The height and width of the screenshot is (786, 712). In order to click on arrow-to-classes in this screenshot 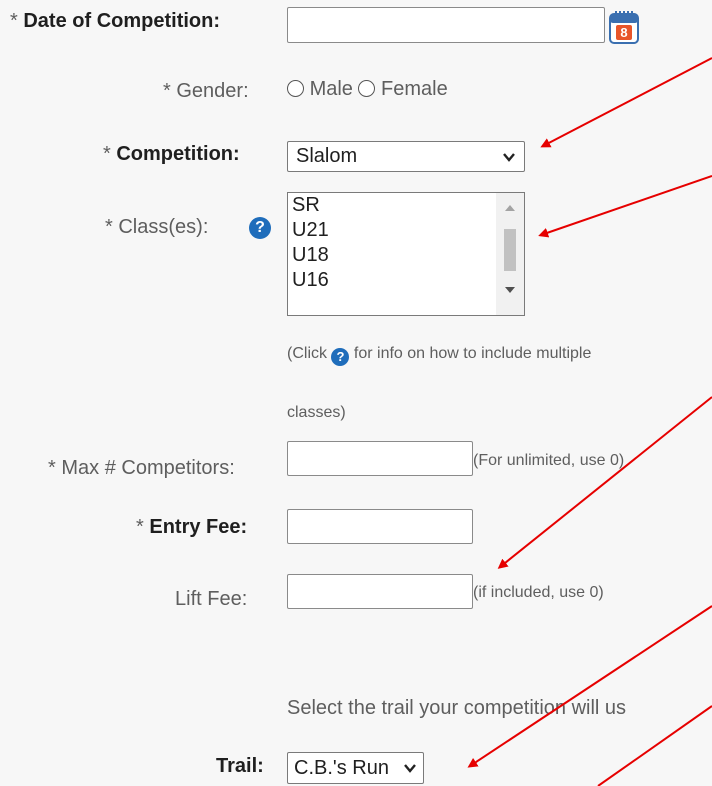, I will do `click(625, 206)`.